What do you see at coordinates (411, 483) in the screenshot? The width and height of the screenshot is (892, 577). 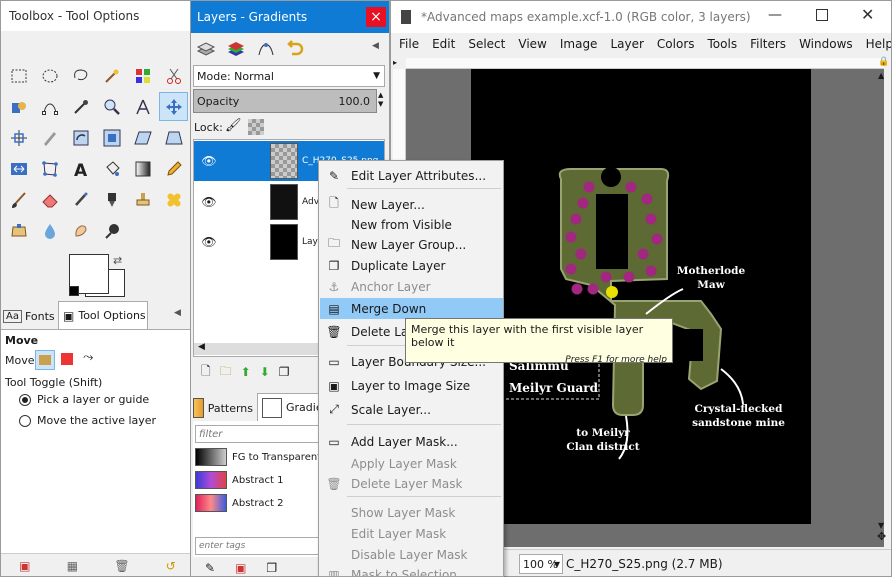 I see `menu-item-delete-layer-mask: 🗑 Delete Layer Mask` at bounding box center [411, 483].